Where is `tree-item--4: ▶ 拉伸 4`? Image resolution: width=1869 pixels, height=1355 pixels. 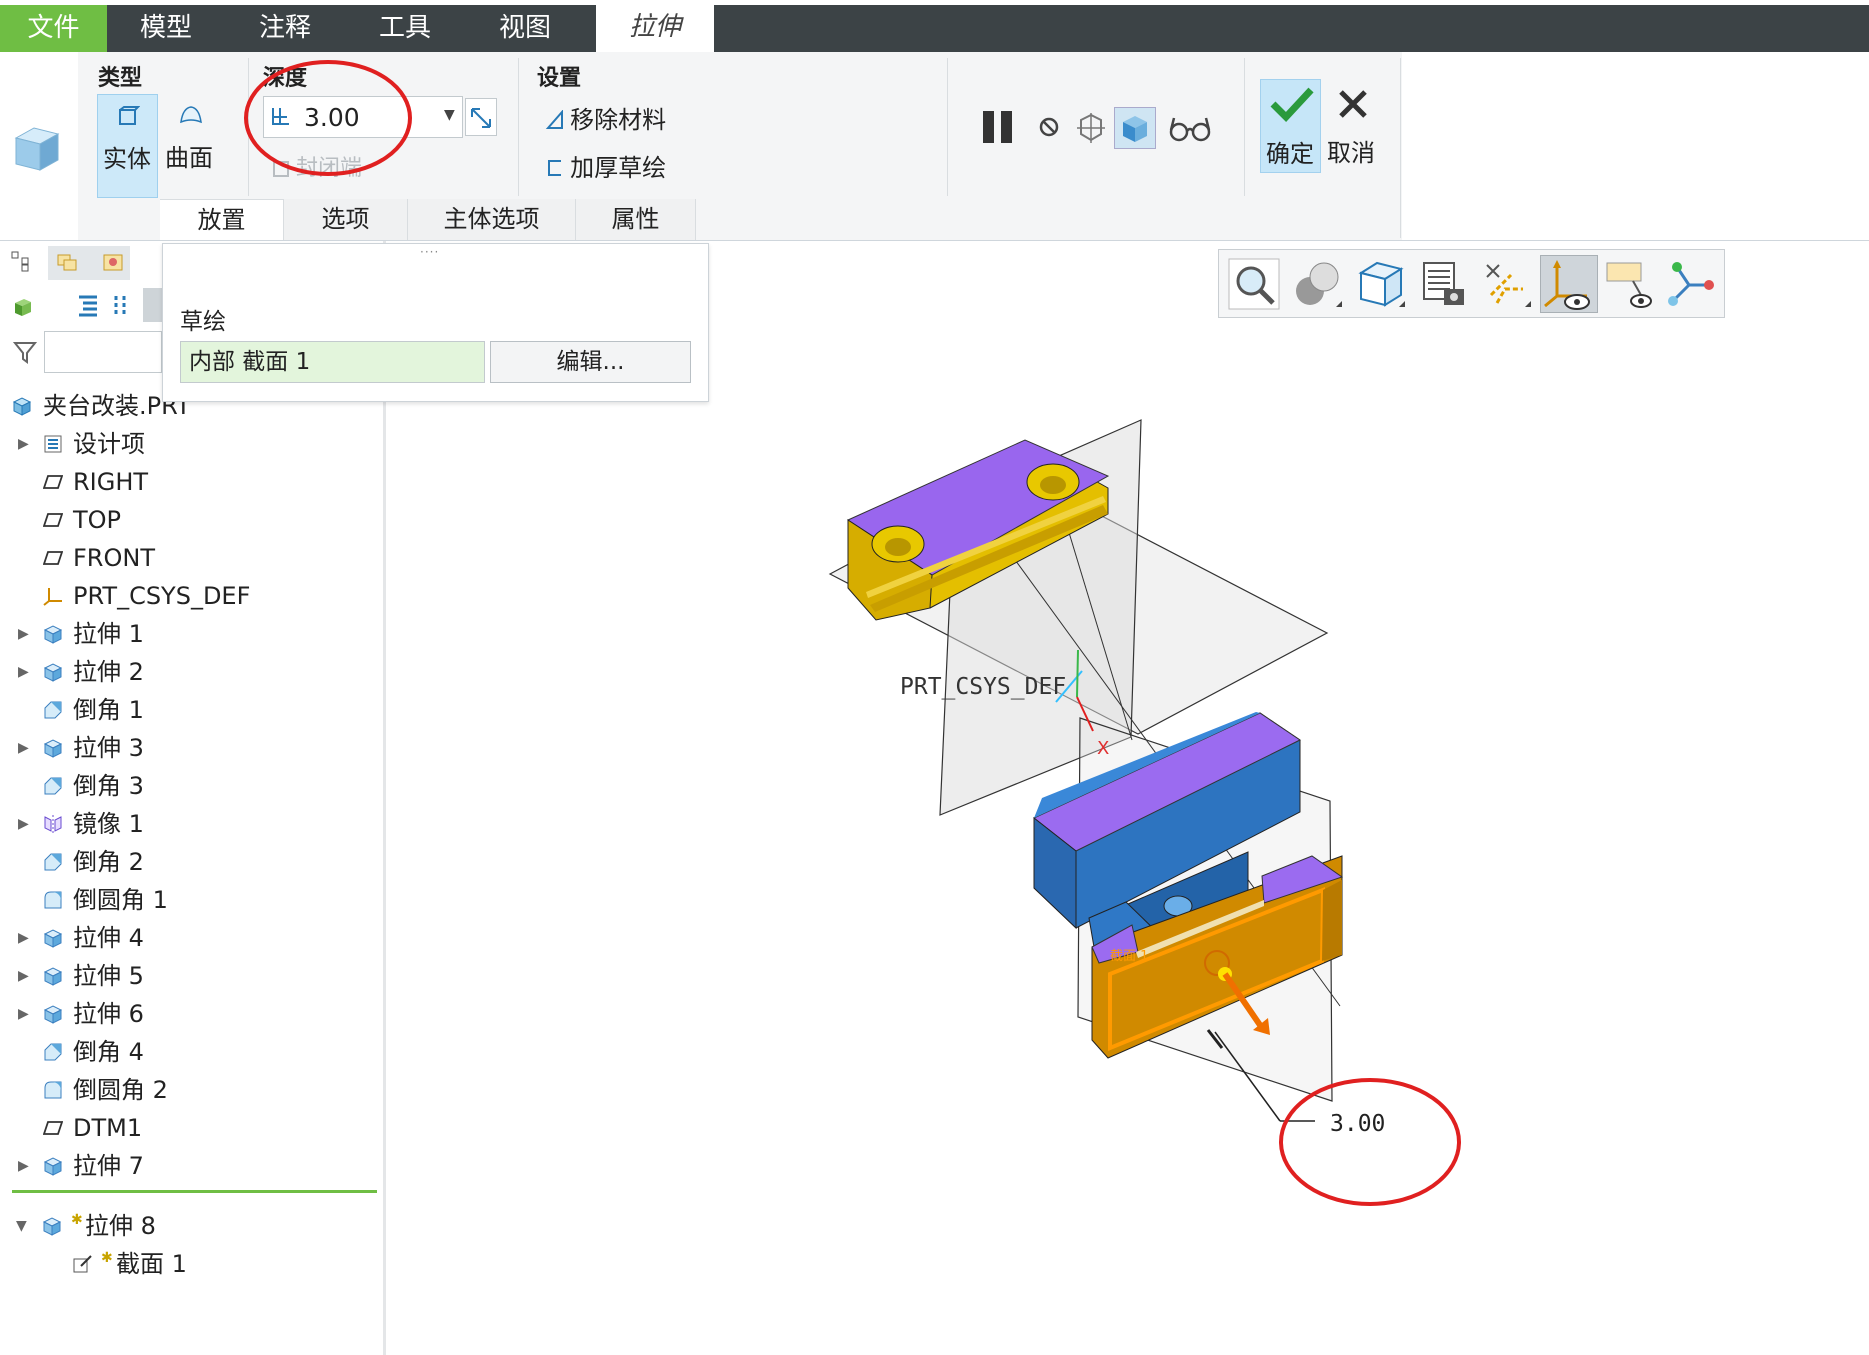
tree-item--4: ▶ 拉伸 4 is located at coordinates (190, 938).